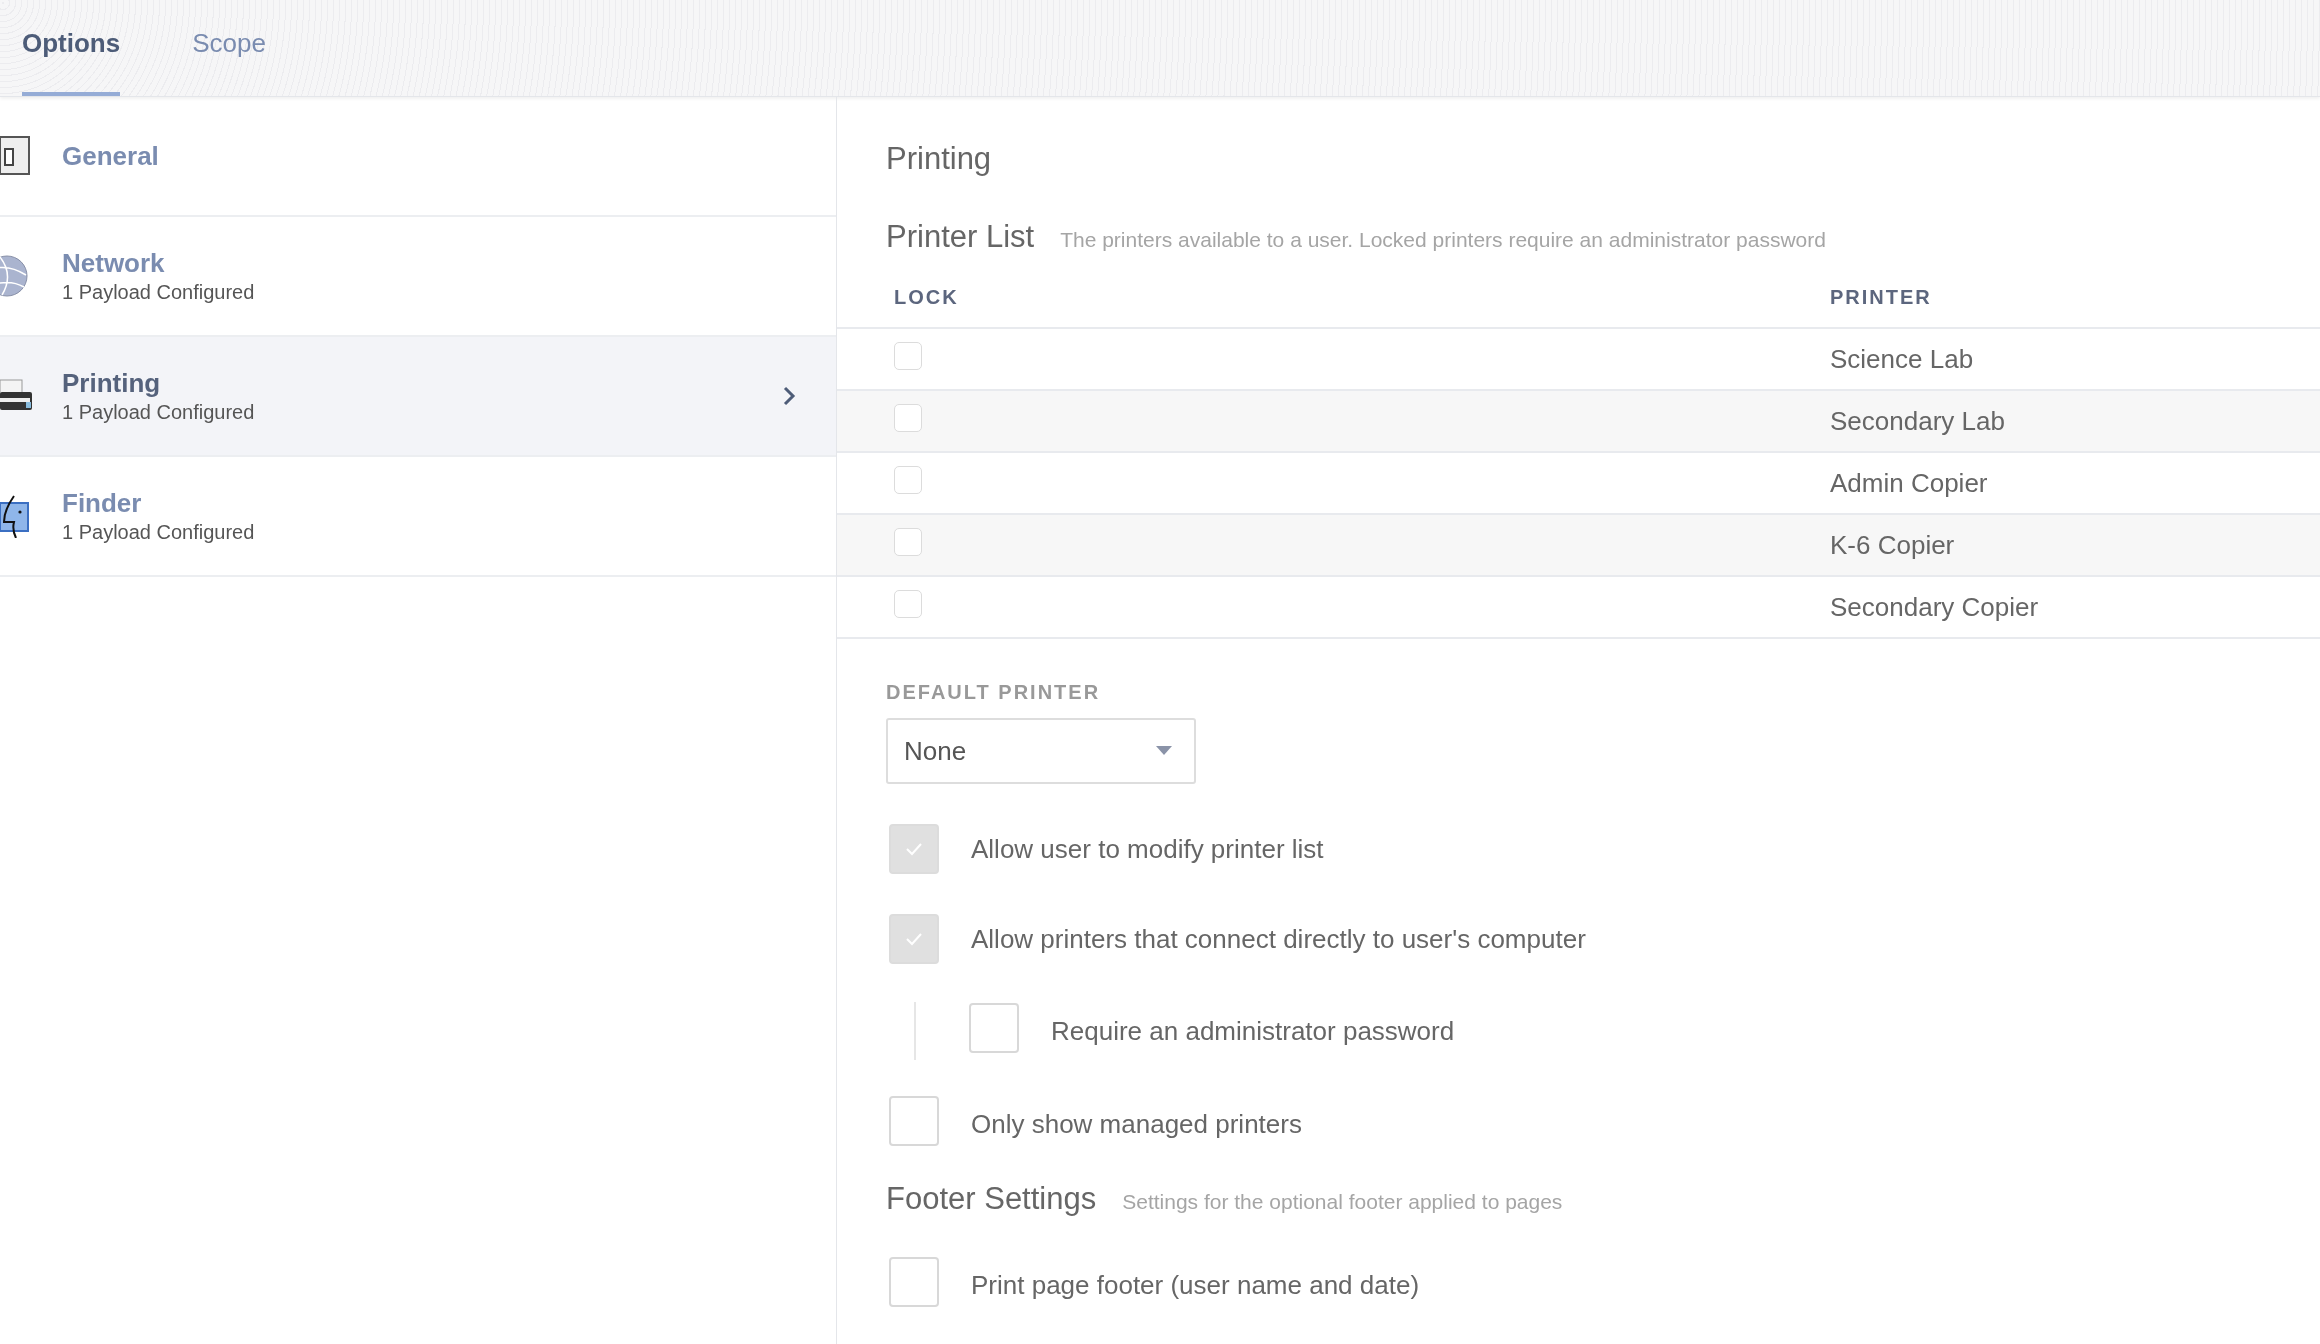  Describe the element at coordinates (1041, 751) in the screenshot. I see `default-printer-dropdown: None` at that location.